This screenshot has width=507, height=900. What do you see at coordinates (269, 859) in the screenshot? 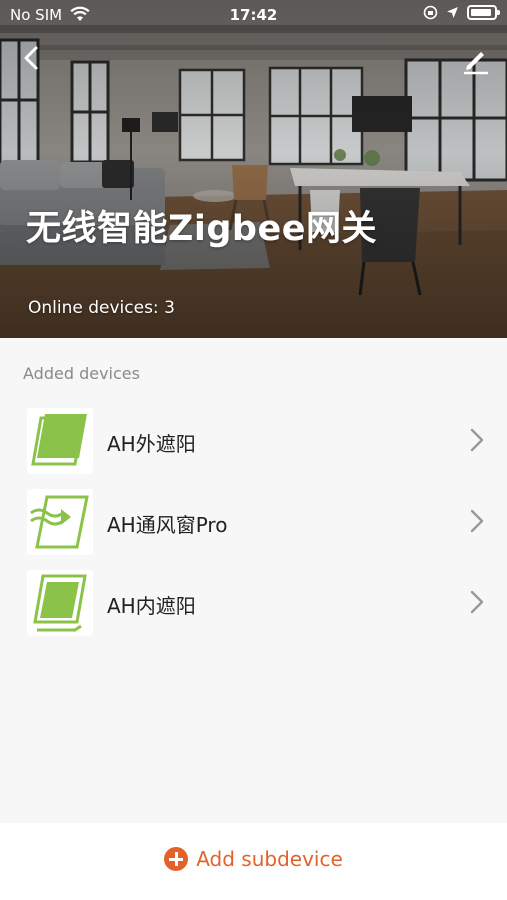
I see `add-subdevice-label: Add subdevice` at bounding box center [269, 859].